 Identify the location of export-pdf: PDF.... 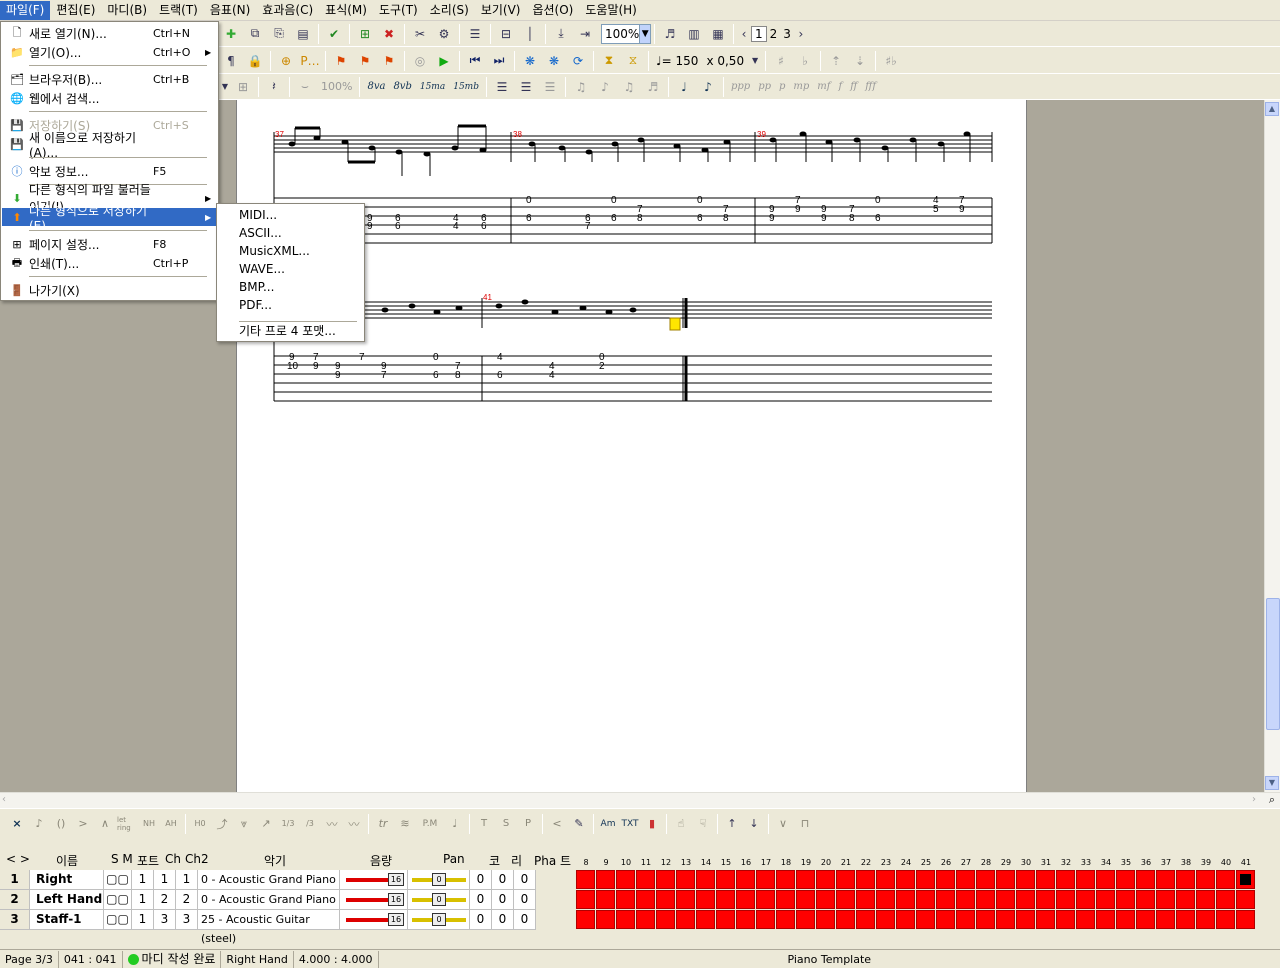
(255, 305).